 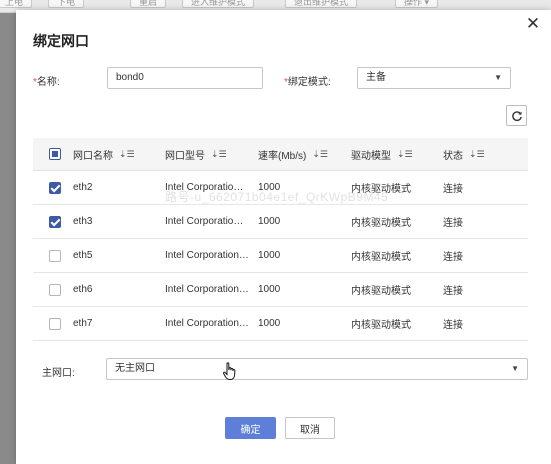 I want to click on confirm-button: 确定, so click(x=250, y=428).